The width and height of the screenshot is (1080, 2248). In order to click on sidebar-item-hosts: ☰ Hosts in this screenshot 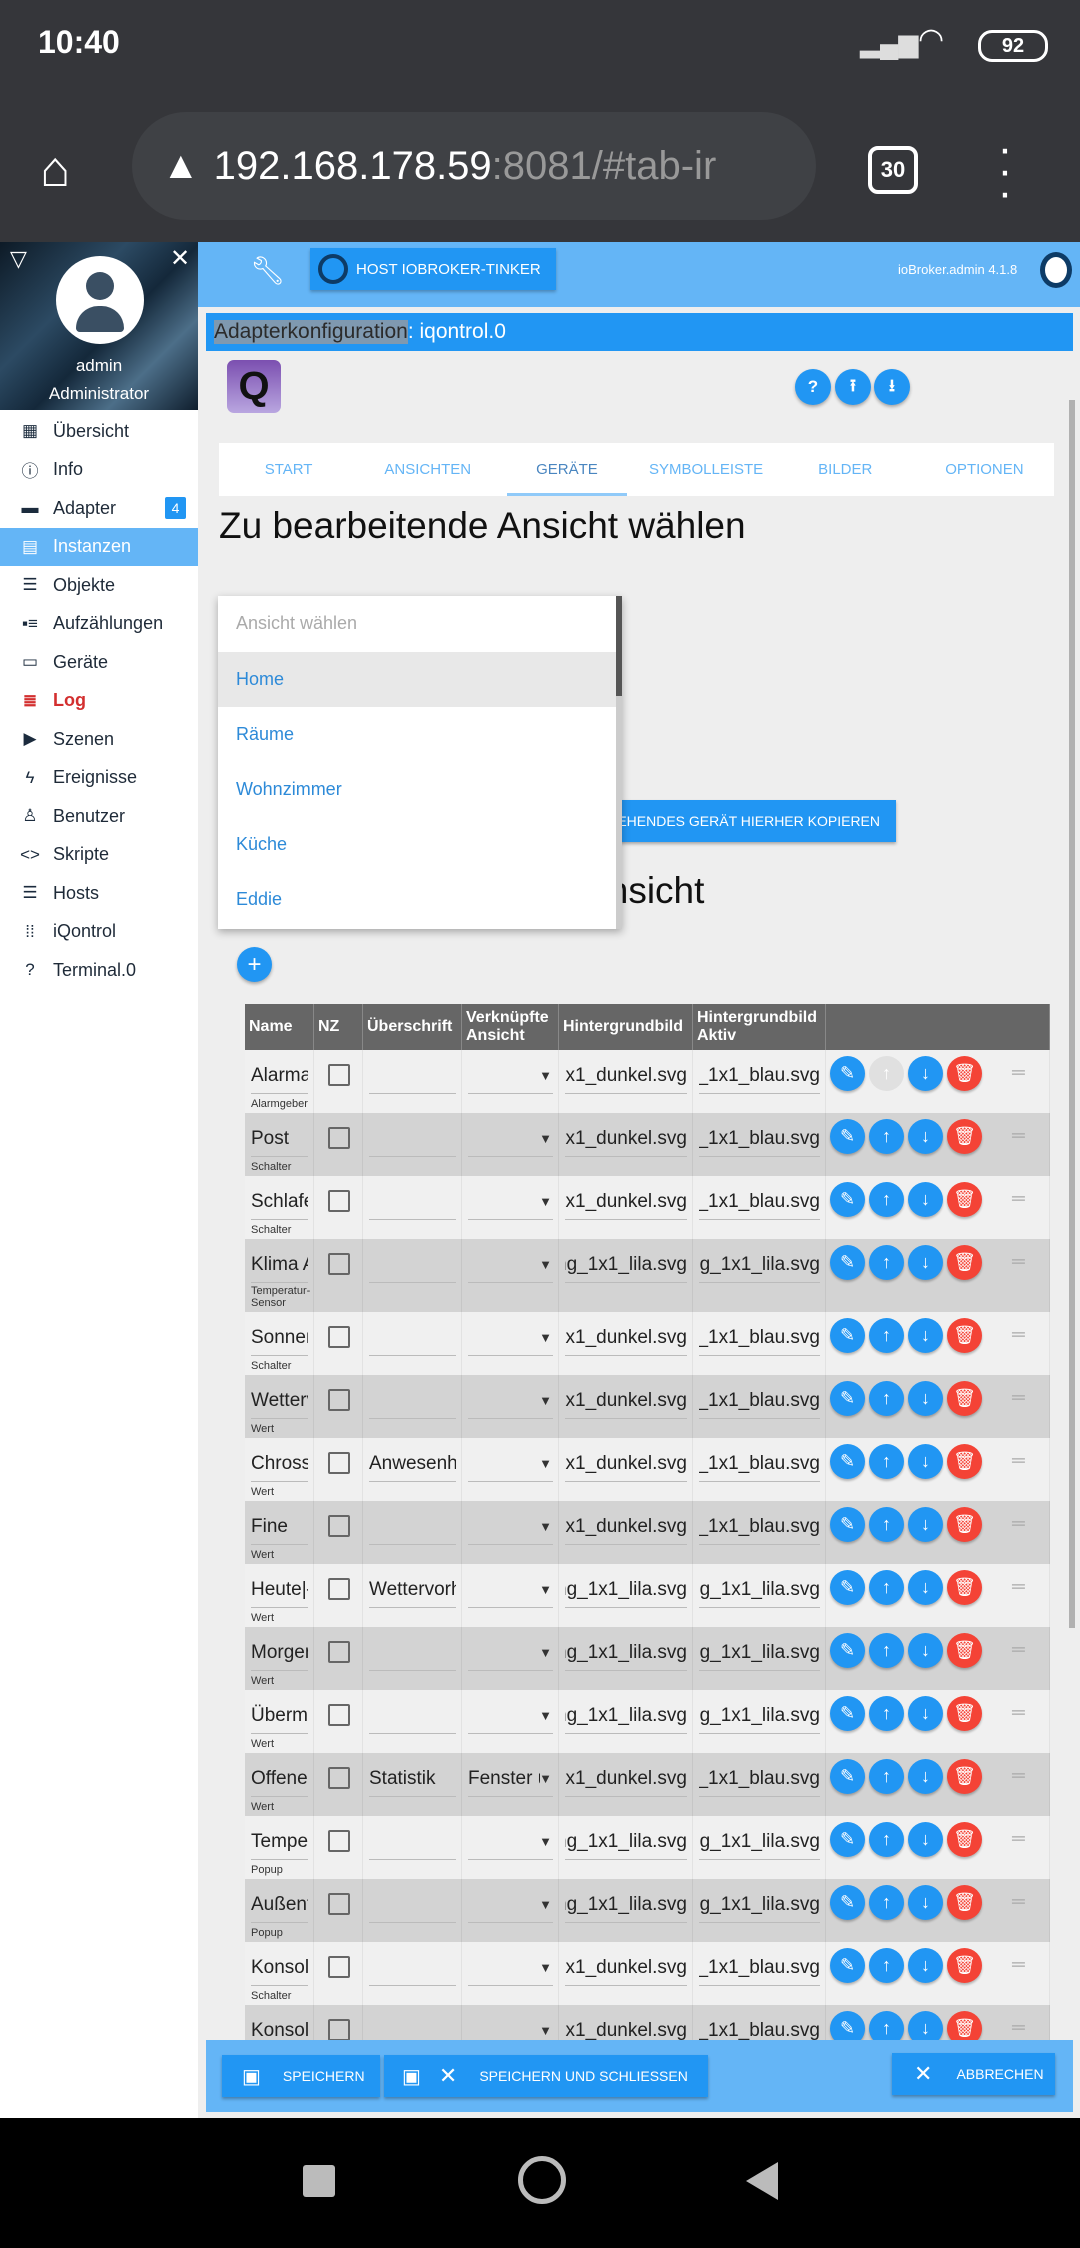, I will do `click(99, 893)`.